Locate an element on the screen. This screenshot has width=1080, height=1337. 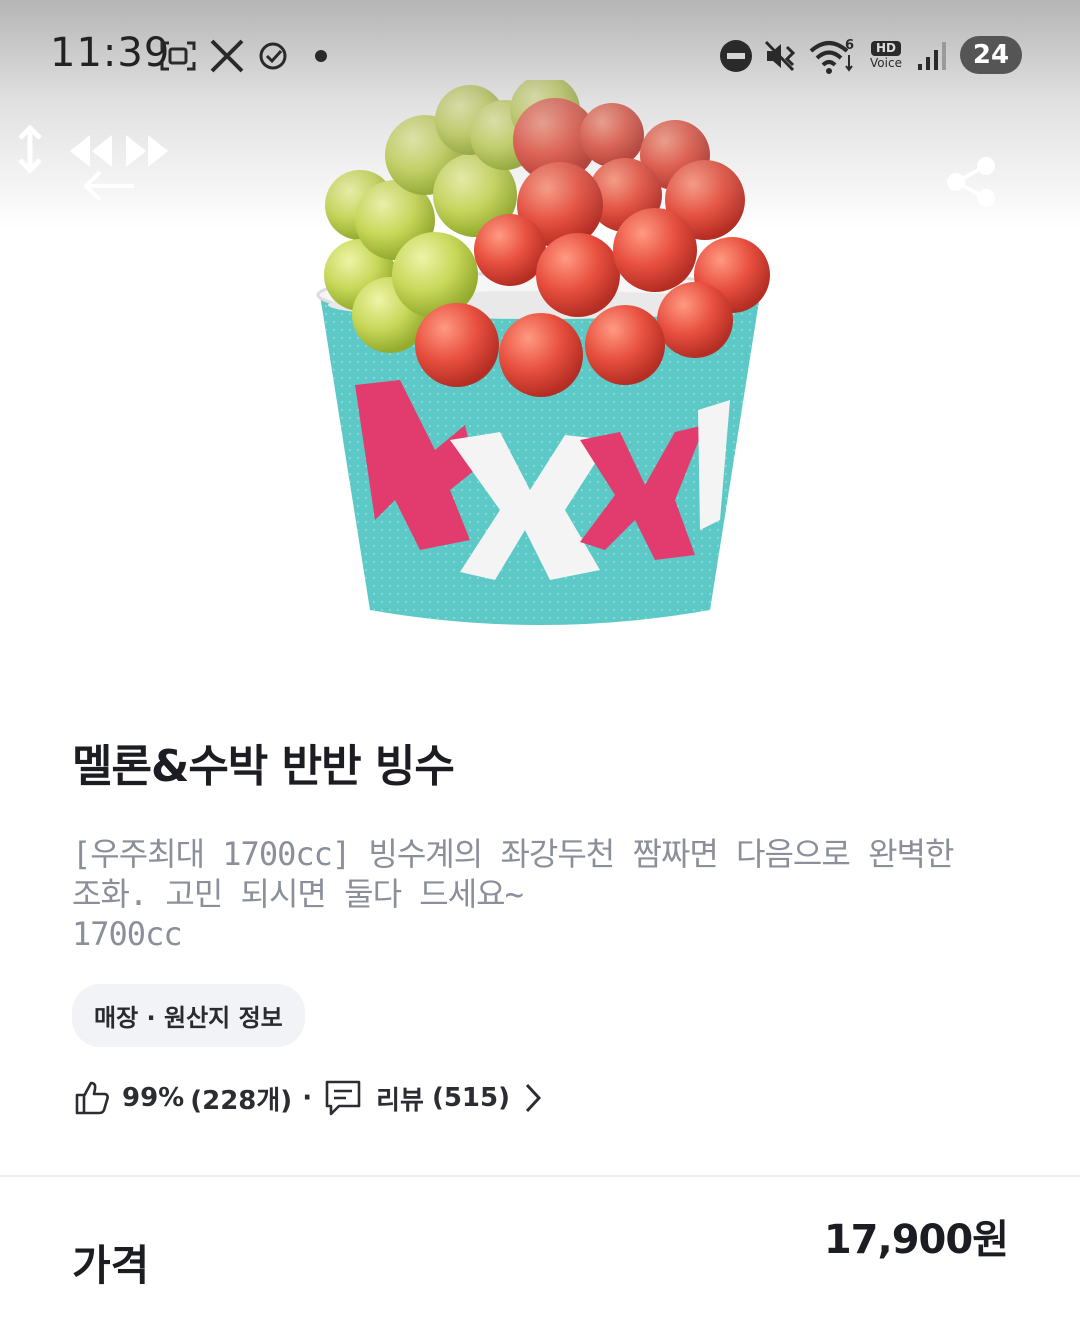
dot-icon is located at coordinates (321, 56).